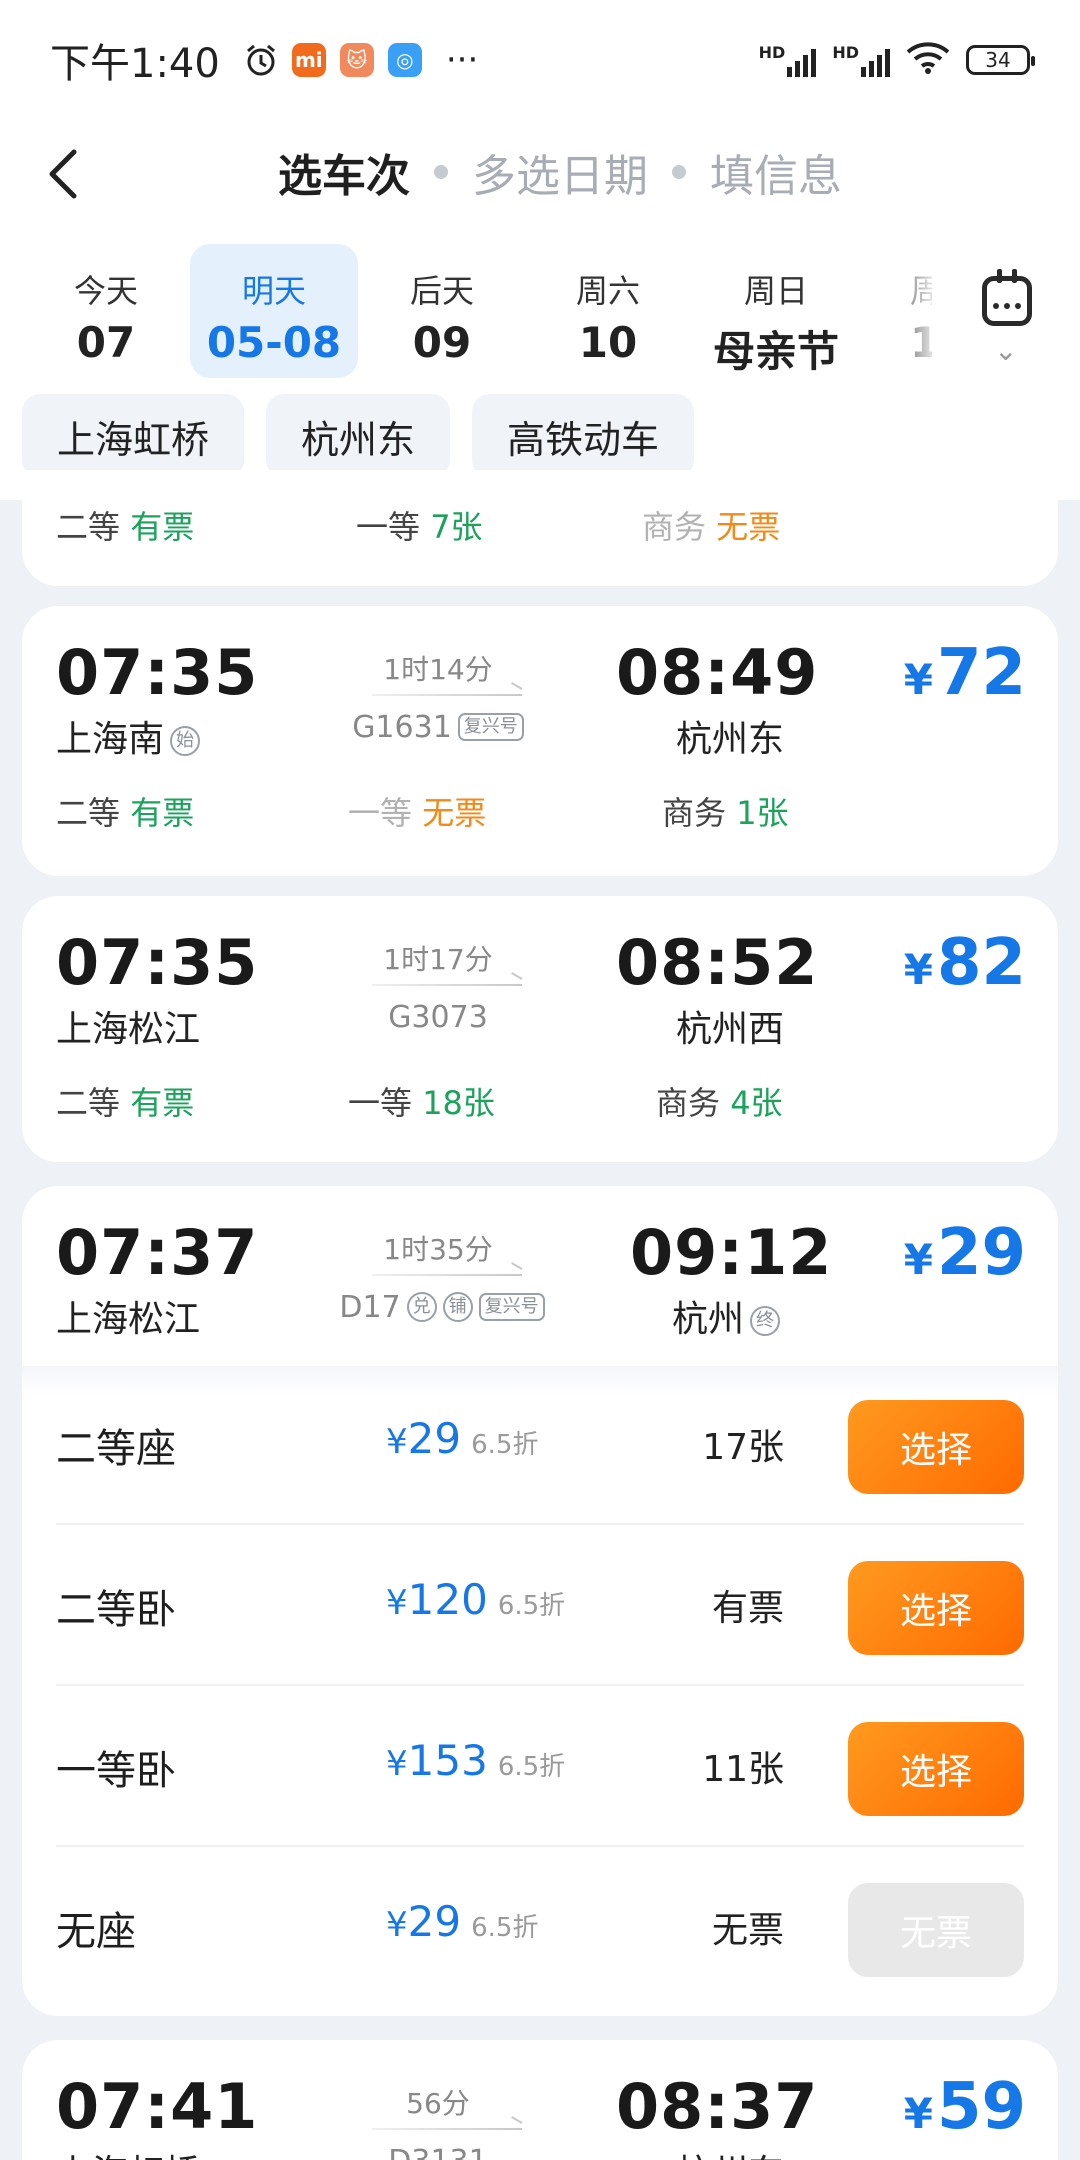 This screenshot has height=2160, width=1080. Describe the element at coordinates (910, 310) in the screenshot. I see `date-scroll-fade` at that location.